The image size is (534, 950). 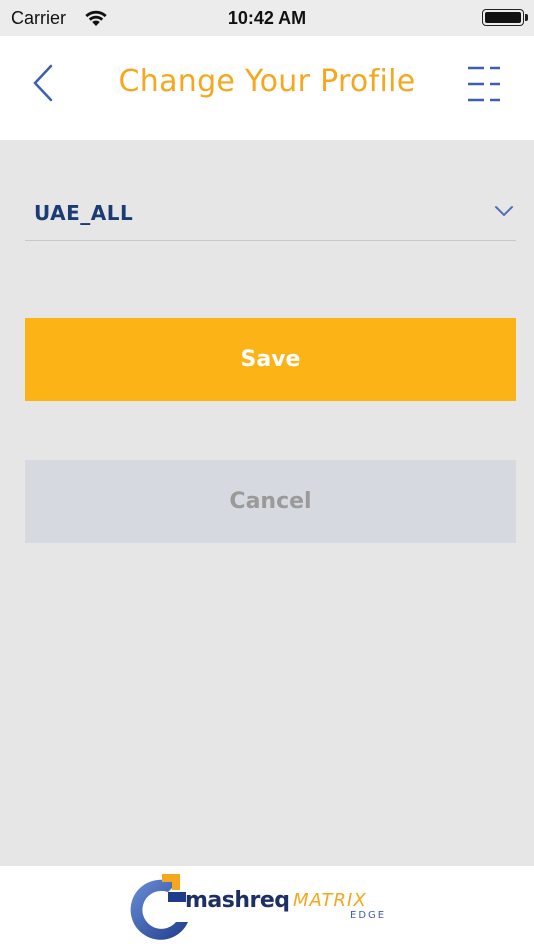 I want to click on status-time: 10:42 AM, so click(x=267, y=18).